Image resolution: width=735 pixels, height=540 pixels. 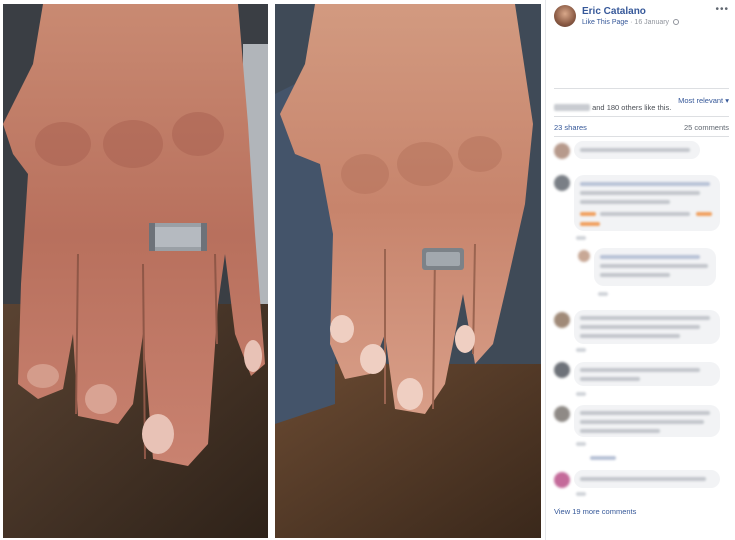 What do you see at coordinates (595, 511) in the screenshot?
I see `view-more-comments-link: View 19 more comments` at bounding box center [595, 511].